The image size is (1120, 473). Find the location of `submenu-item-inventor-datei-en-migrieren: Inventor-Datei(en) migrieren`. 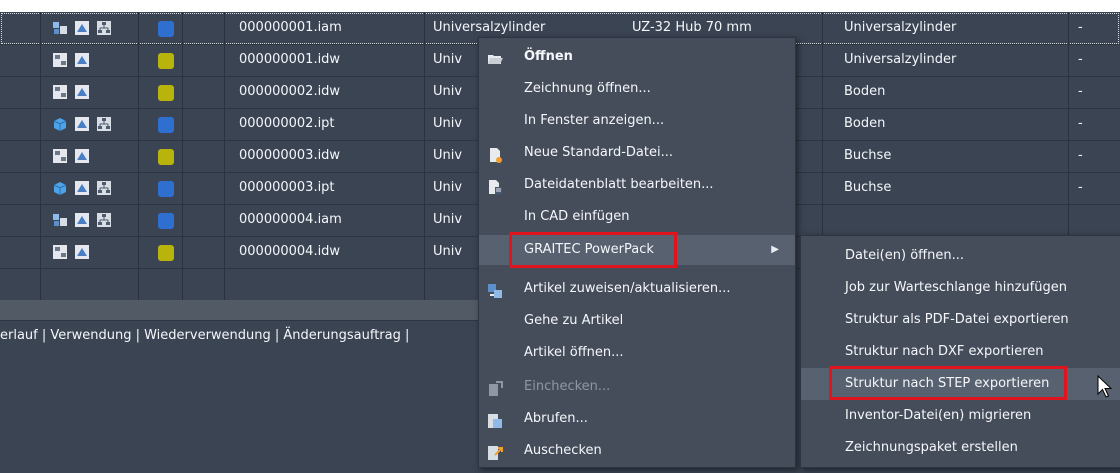

submenu-item-inventor-datei-en-migrieren: Inventor-Datei(en) migrieren is located at coordinates (960, 416).